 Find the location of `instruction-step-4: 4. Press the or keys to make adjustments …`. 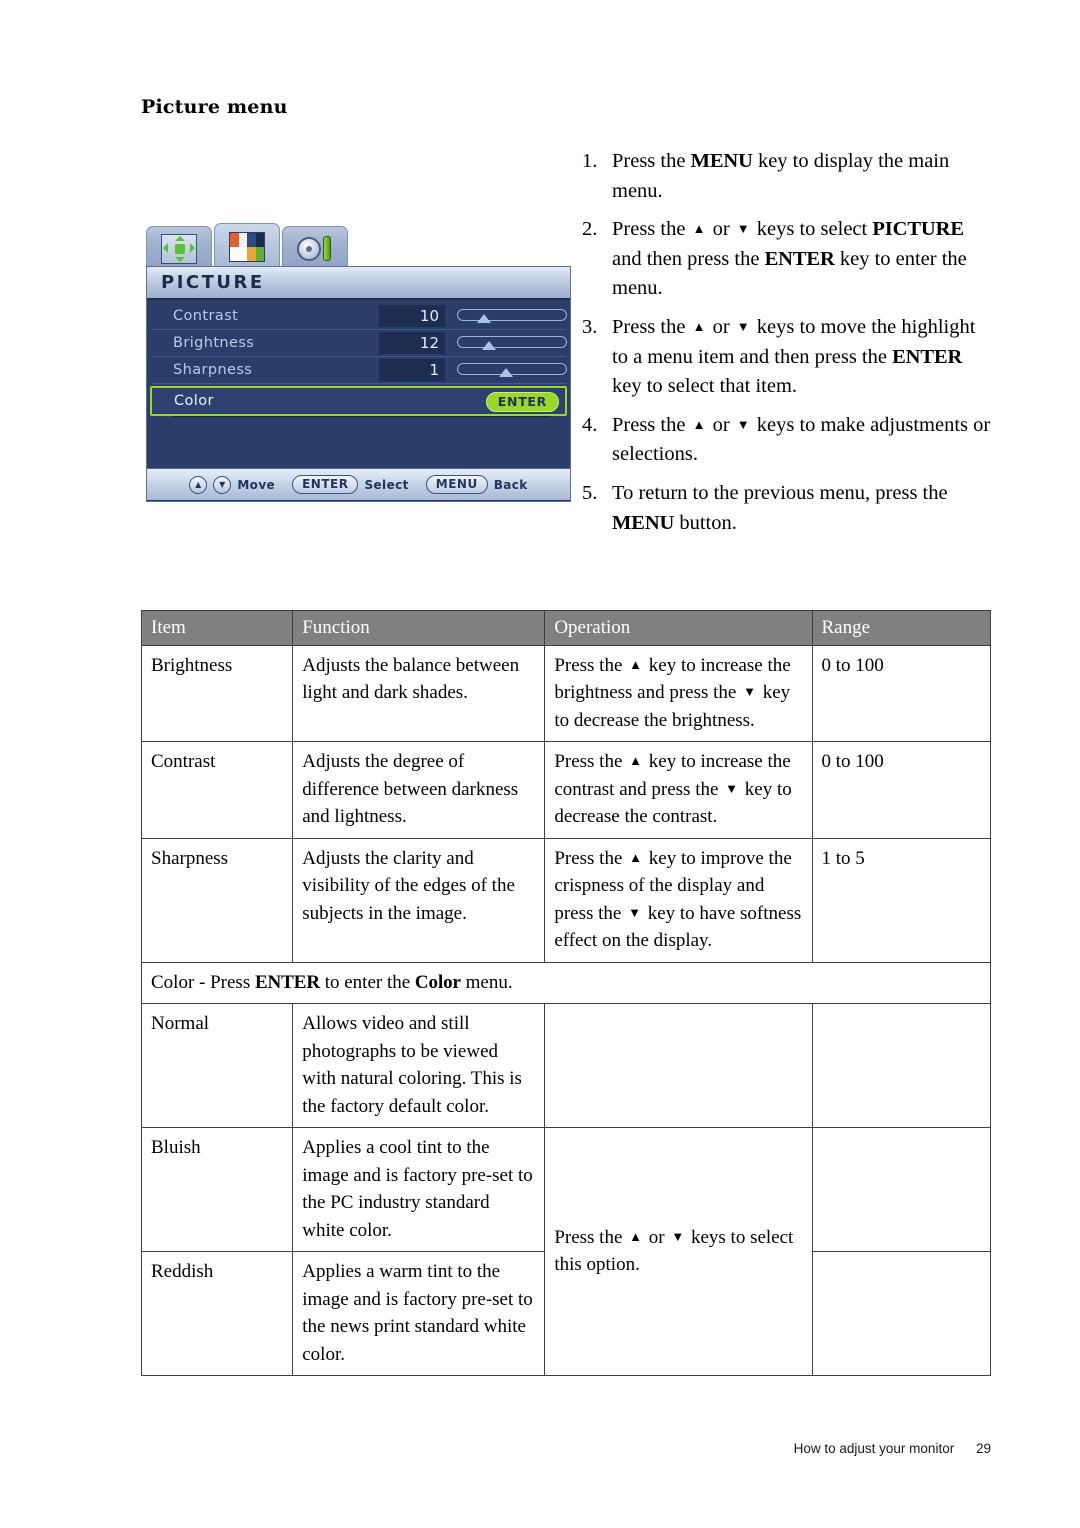

instruction-step-4: 4. Press the or keys to make adjustments … is located at coordinates (788, 440).